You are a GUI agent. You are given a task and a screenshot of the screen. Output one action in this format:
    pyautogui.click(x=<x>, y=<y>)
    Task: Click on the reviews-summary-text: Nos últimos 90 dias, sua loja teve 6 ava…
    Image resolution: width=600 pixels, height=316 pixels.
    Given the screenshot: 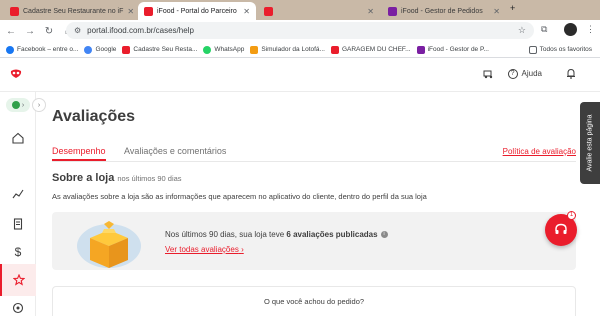 What is the action you would take?
    pyautogui.click(x=276, y=234)
    